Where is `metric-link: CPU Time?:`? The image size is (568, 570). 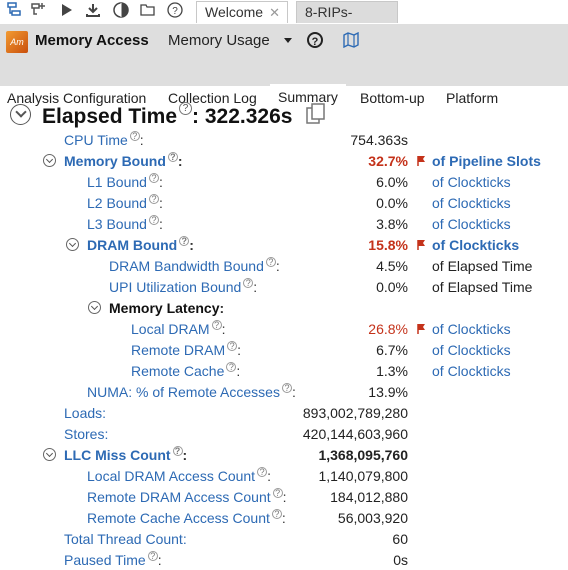 metric-link: CPU Time?: is located at coordinates (104, 140).